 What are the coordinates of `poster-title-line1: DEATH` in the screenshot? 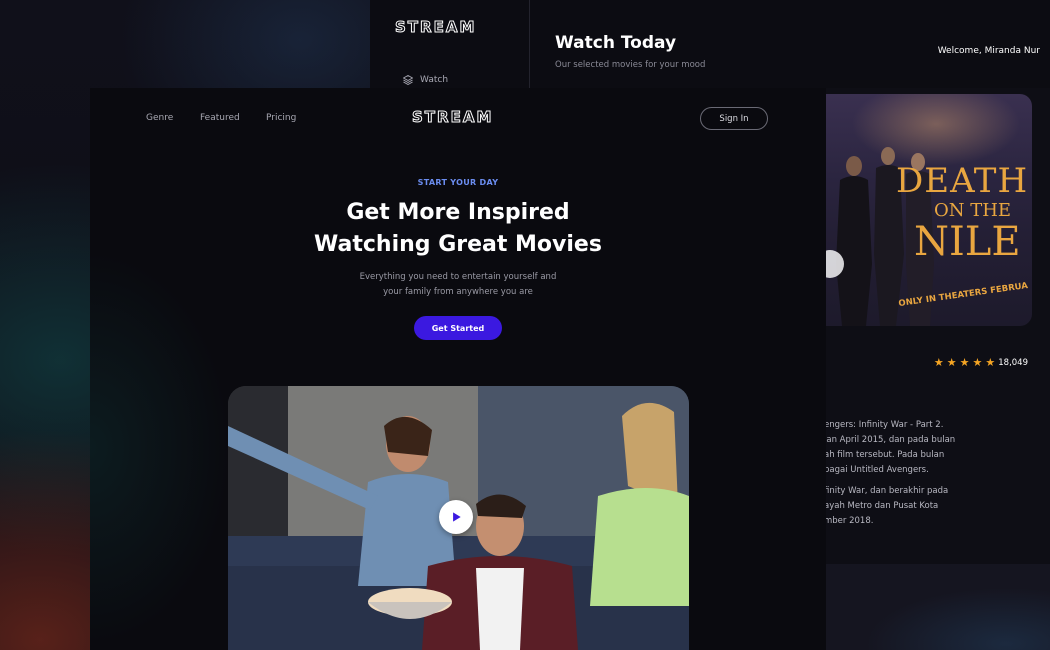 It's located at (962, 181).